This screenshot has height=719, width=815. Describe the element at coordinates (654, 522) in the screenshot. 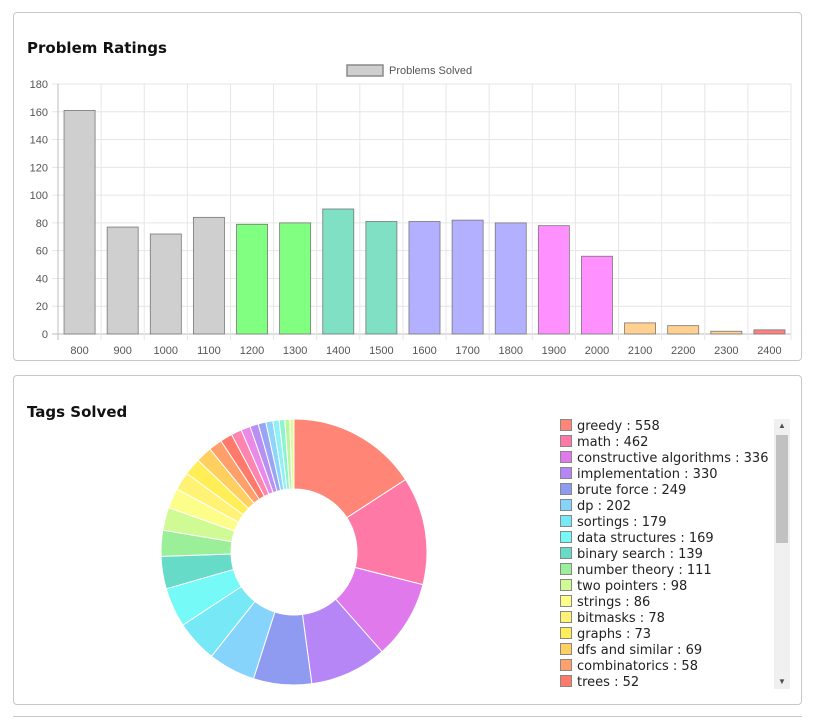

I see `legend-tag-count: 179` at that location.